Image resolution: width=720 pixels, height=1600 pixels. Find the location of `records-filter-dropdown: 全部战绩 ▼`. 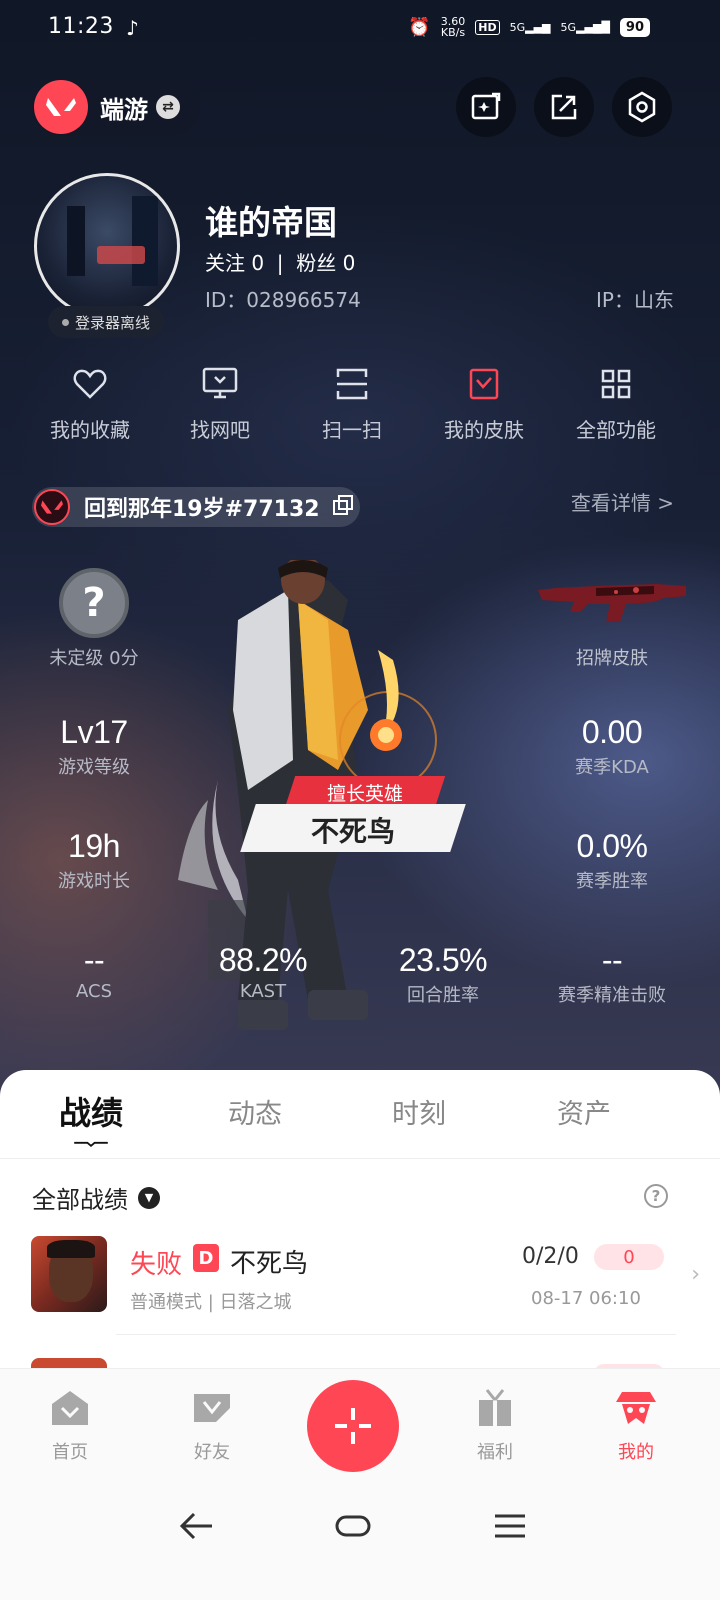

records-filter-dropdown: 全部战绩 ▼ is located at coordinates (96, 1197).